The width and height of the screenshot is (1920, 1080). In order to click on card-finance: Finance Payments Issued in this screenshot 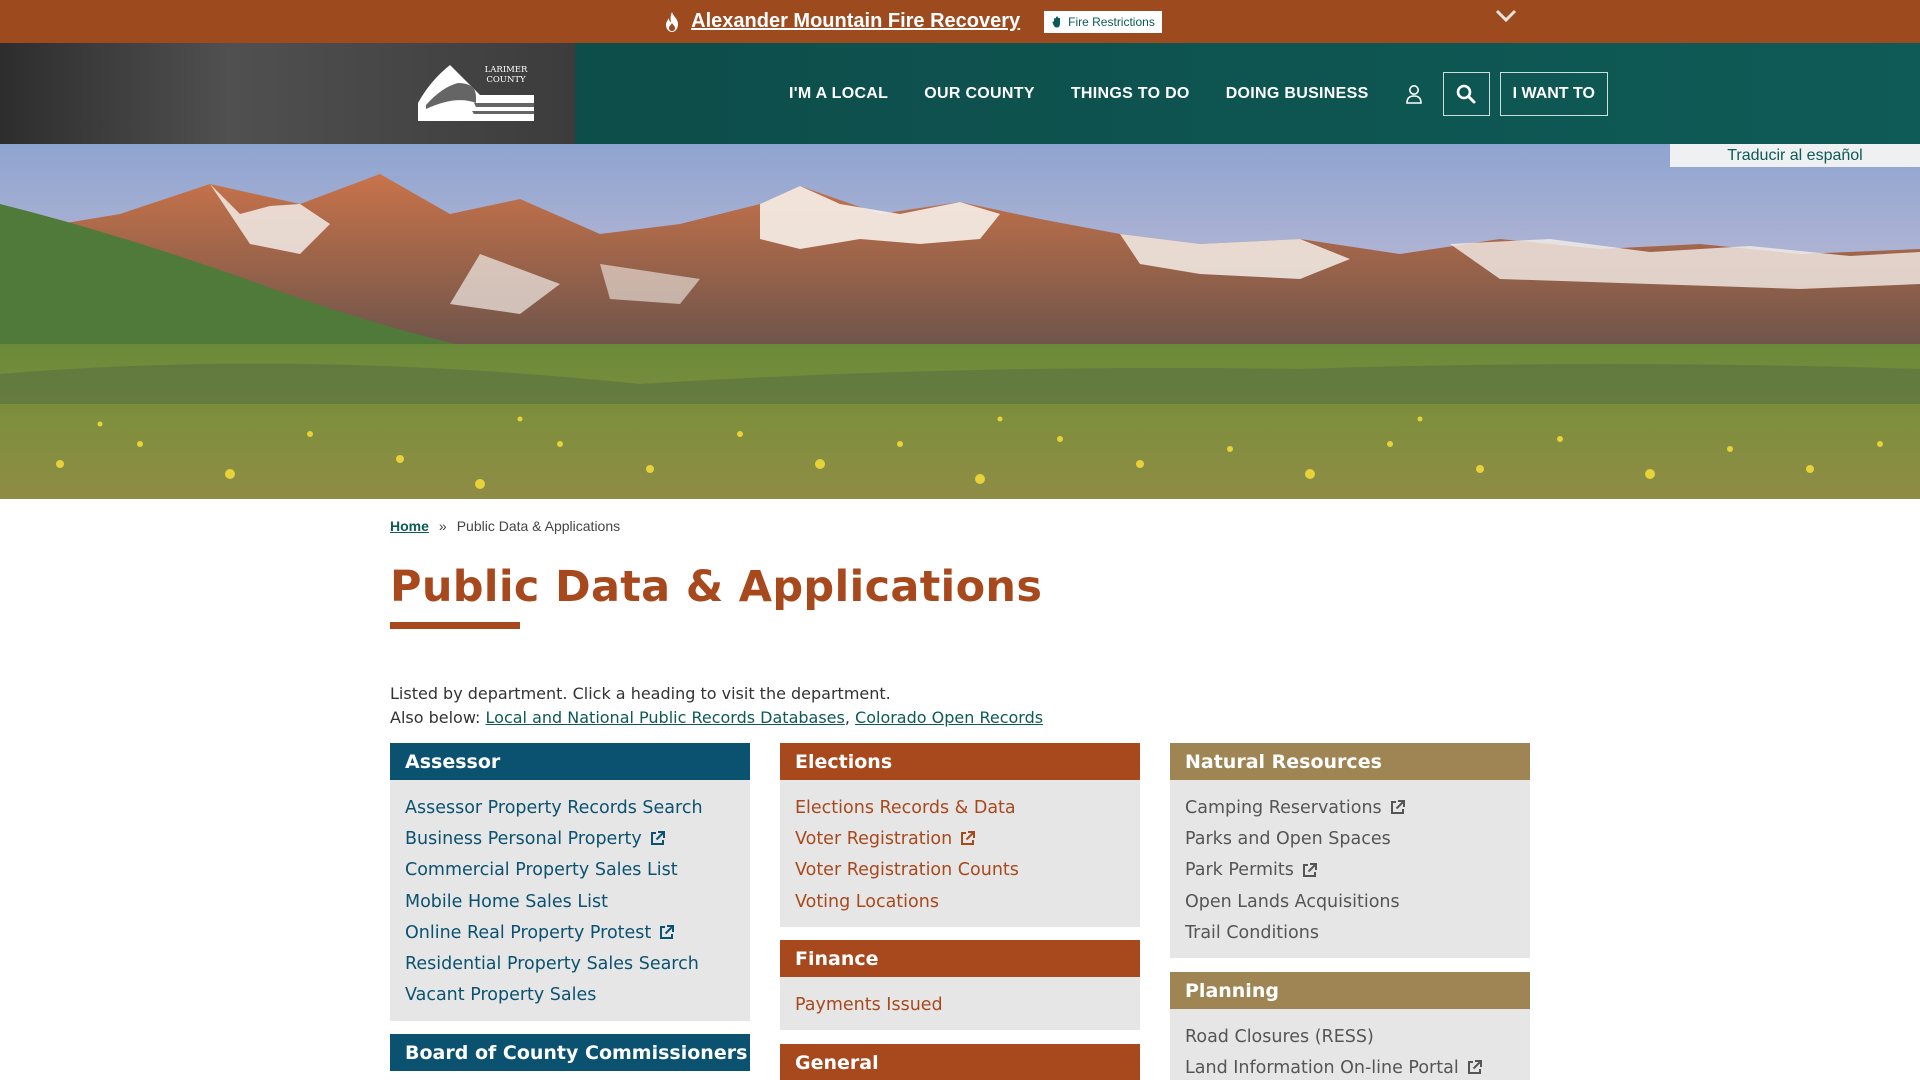, I will do `click(960, 985)`.